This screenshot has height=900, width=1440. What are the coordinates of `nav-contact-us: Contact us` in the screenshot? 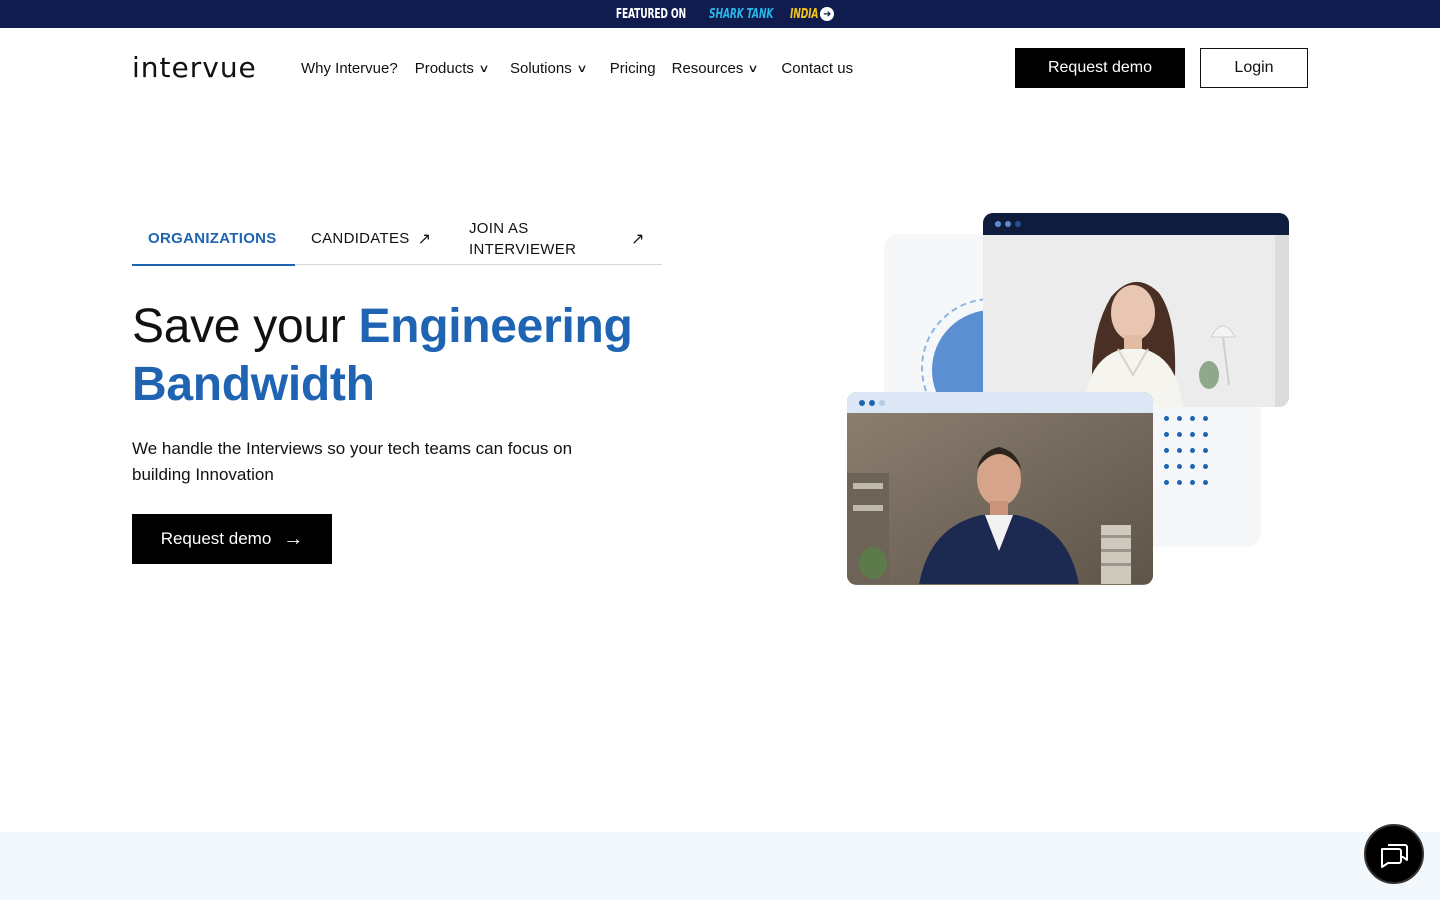 It's located at (817, 68).